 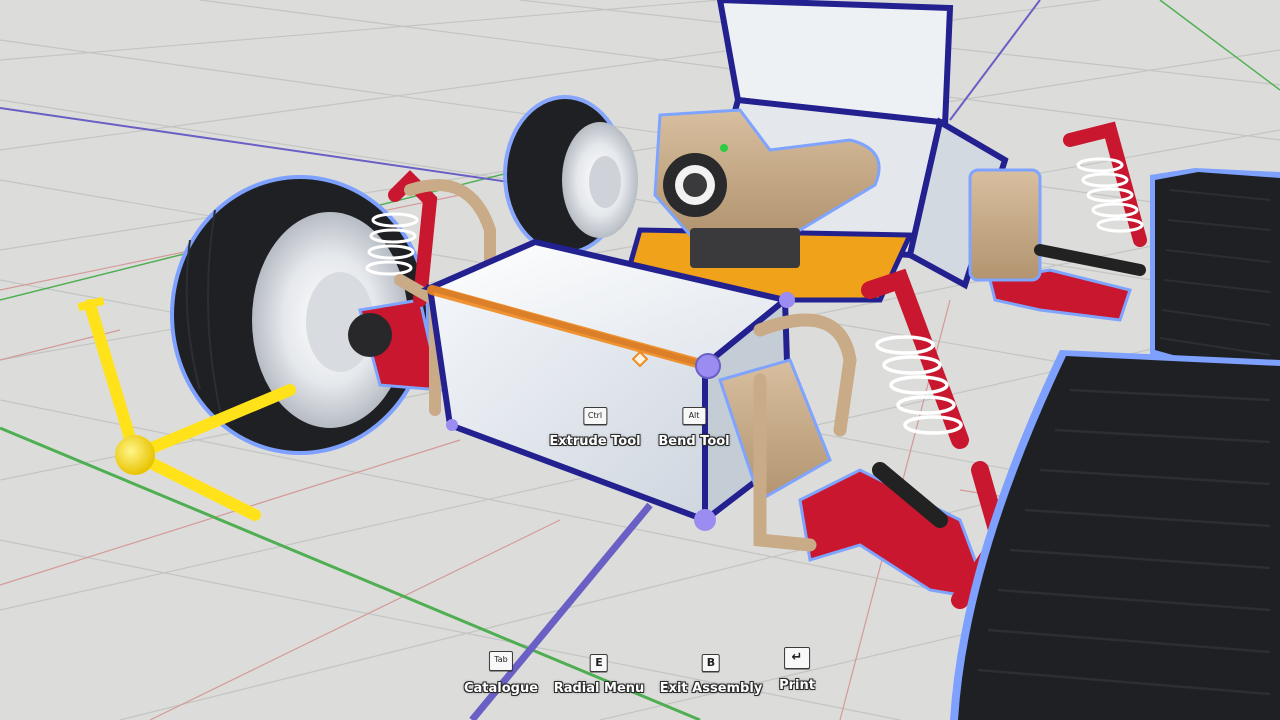 What do you see at coordinates (711, 675) in the screenshot?
I see `exit-assembly-hint: B Exit Assembly` at bounding box center [711, 675].